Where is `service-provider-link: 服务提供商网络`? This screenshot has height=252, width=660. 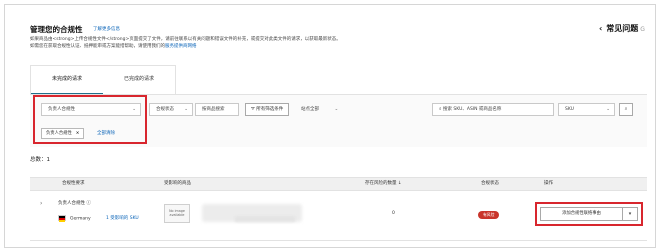
service-provider-link: 服务提供商网络 is located at coordinates (181, 46).